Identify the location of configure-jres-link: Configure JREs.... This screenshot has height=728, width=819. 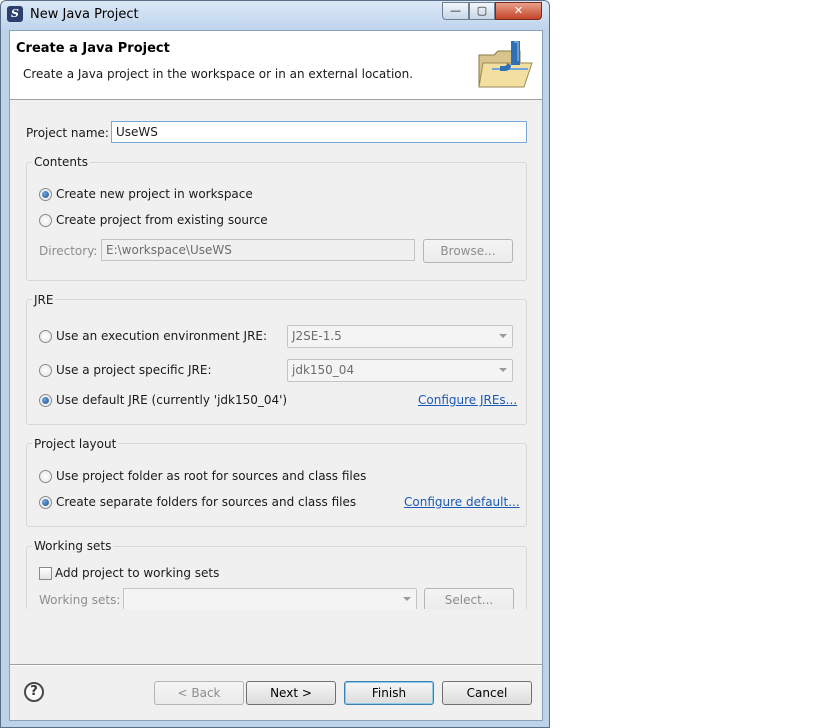
(467, 400).